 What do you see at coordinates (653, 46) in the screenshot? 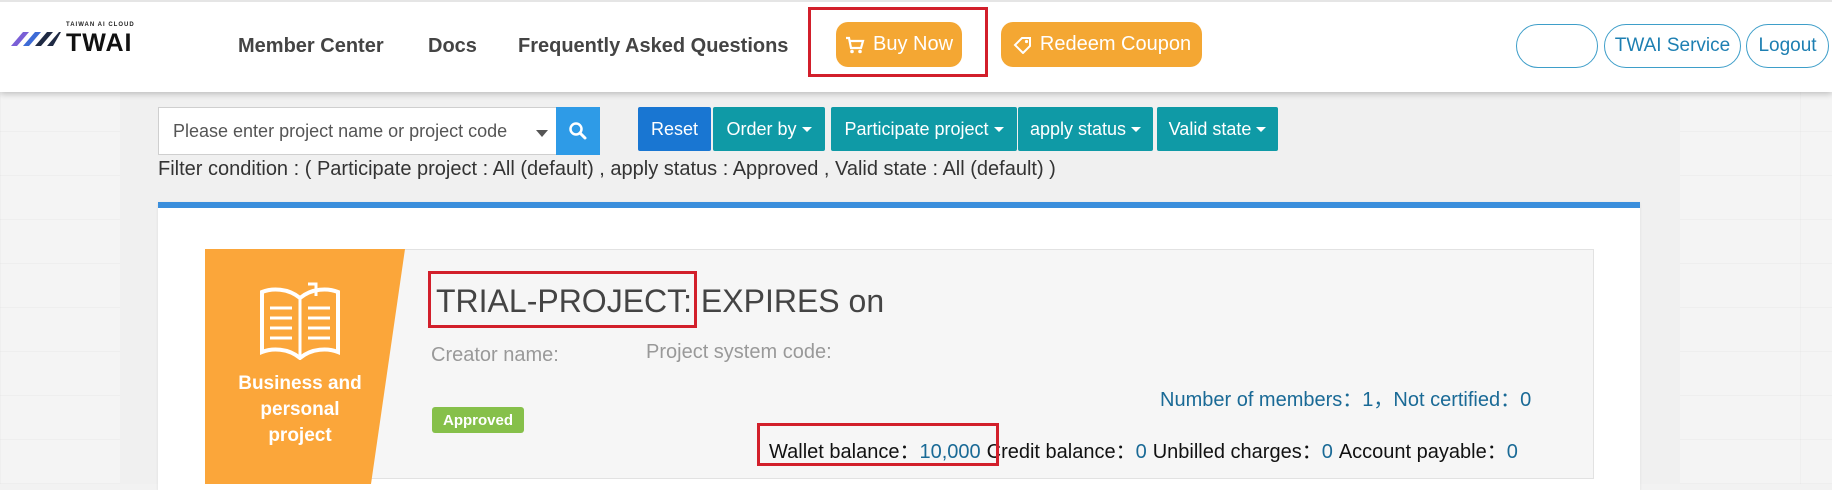
I see `nav-faq: Frequently Asked Questions` at bounding box center [653, 46].